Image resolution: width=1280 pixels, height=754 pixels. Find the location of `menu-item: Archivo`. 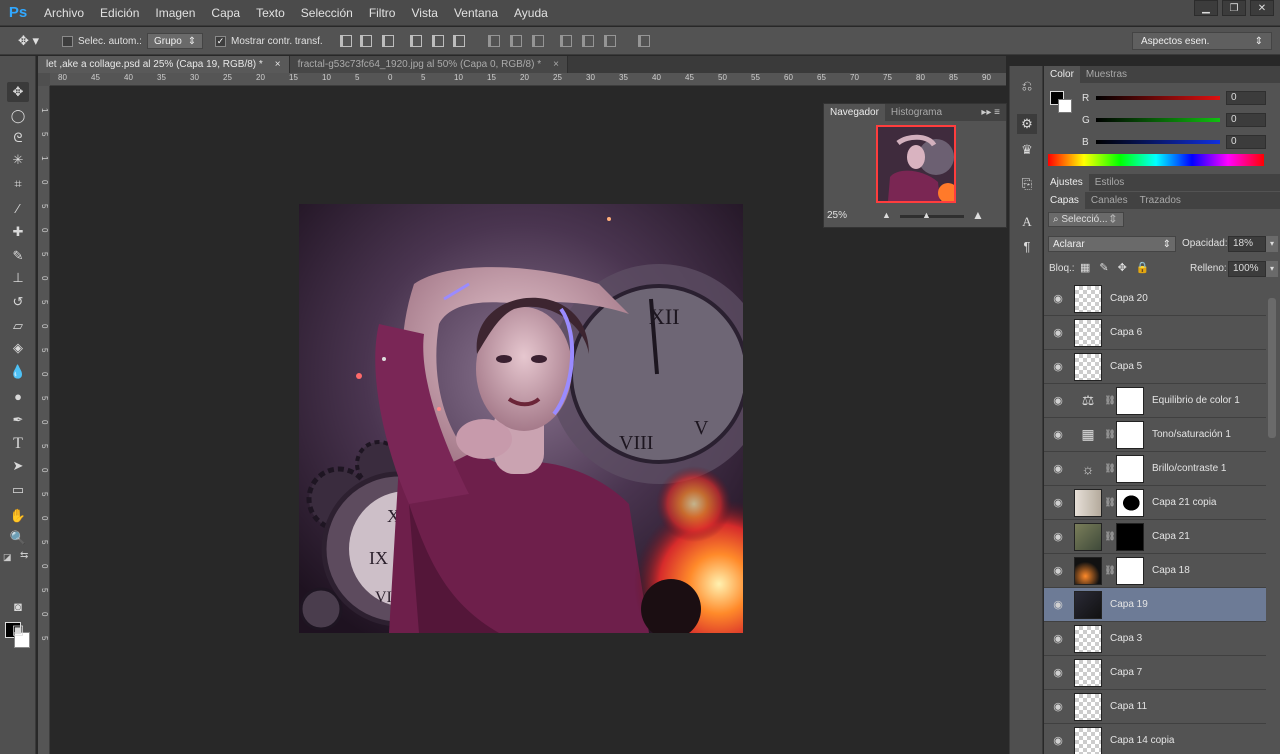

menu-item: Archivo is located at coordinates (64, 13).